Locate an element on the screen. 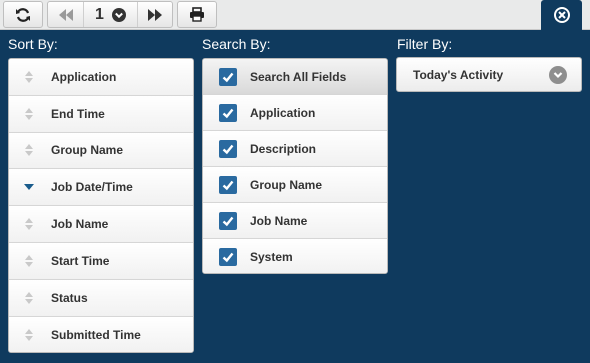 Image resolution: width=590 pixels, height=363 pixels. search-by-heading: Search By: is located at coordinates (236, 44).